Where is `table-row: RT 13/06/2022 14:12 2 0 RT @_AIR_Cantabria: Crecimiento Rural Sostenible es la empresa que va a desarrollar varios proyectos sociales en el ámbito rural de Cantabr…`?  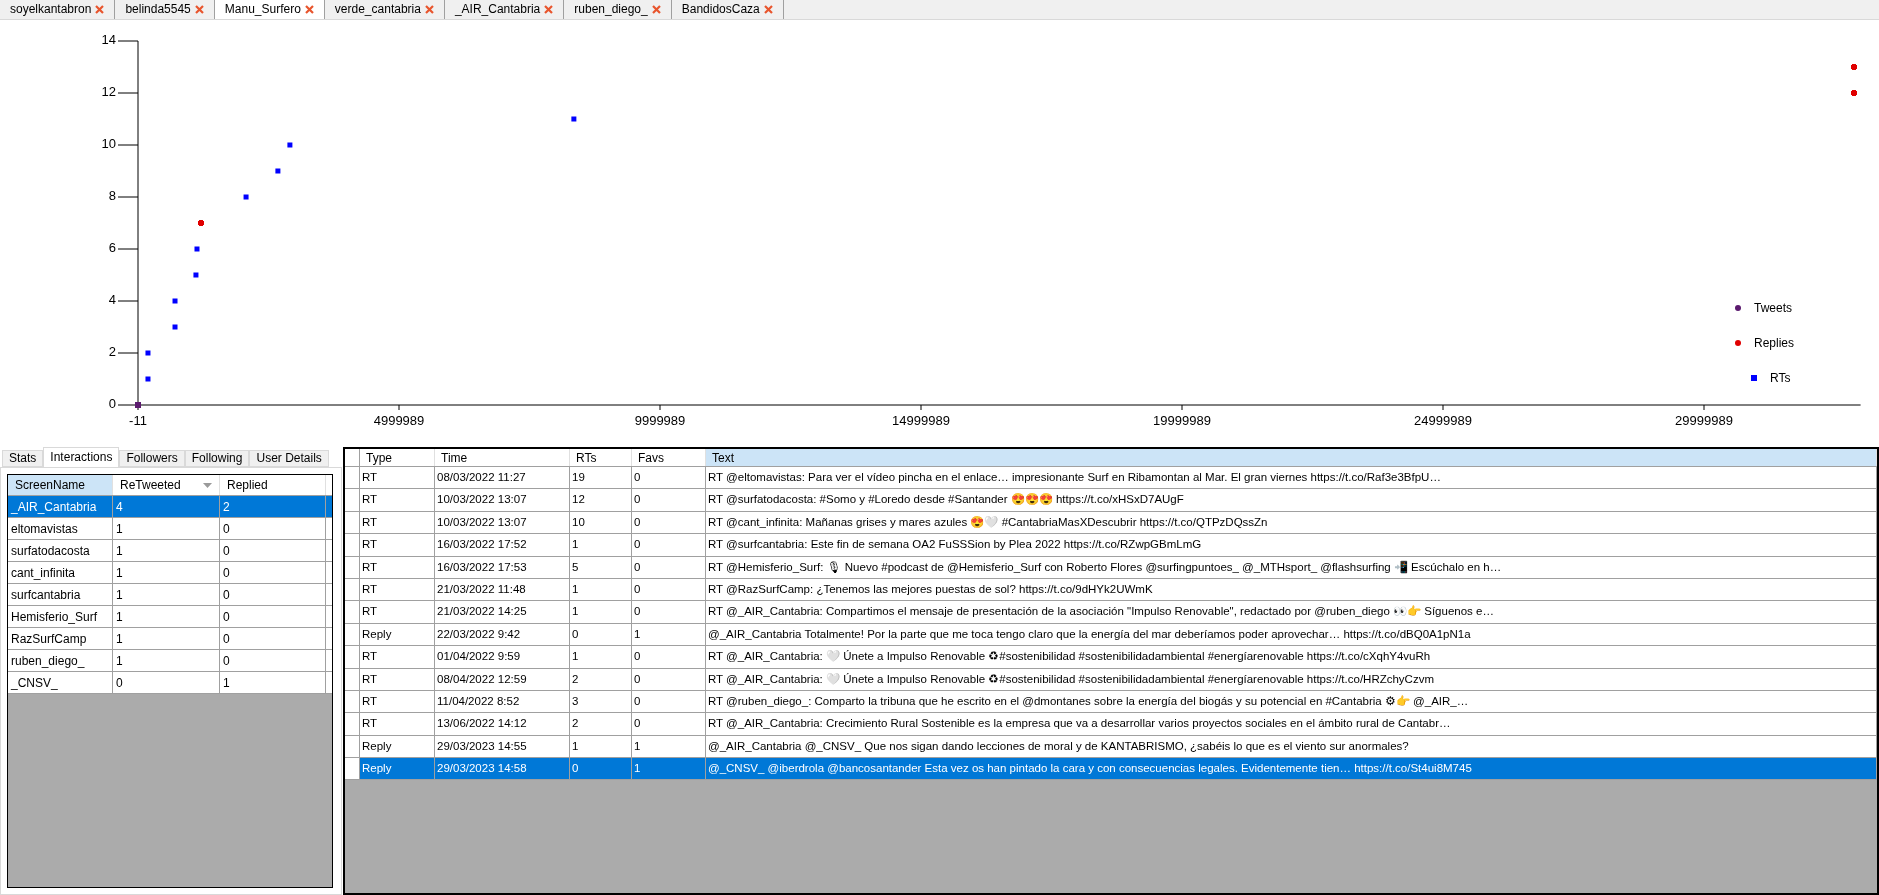 table-row: RT 13/06/2022 14:12 2 0 RT @_AIR_Cantabria: Crecimiento Rural Sostenible es la empresa que va a desarrollar varios proyectos sociales en el ámbito rural de Cantabr… is located at coordinates (1111, 724).